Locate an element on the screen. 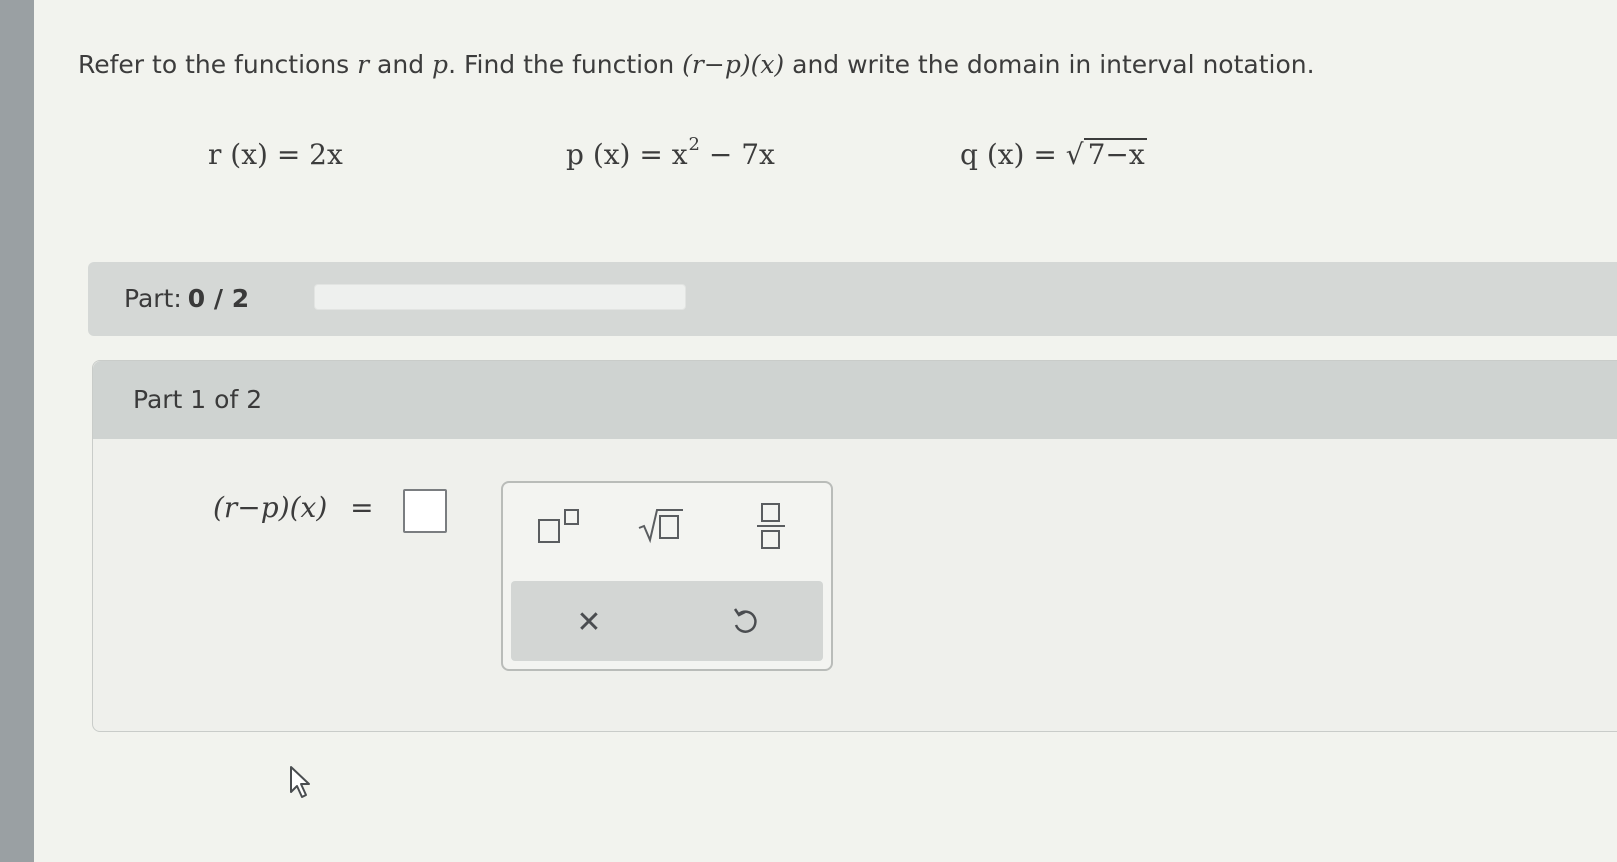  answer-input is located at coordinates (425, 511).